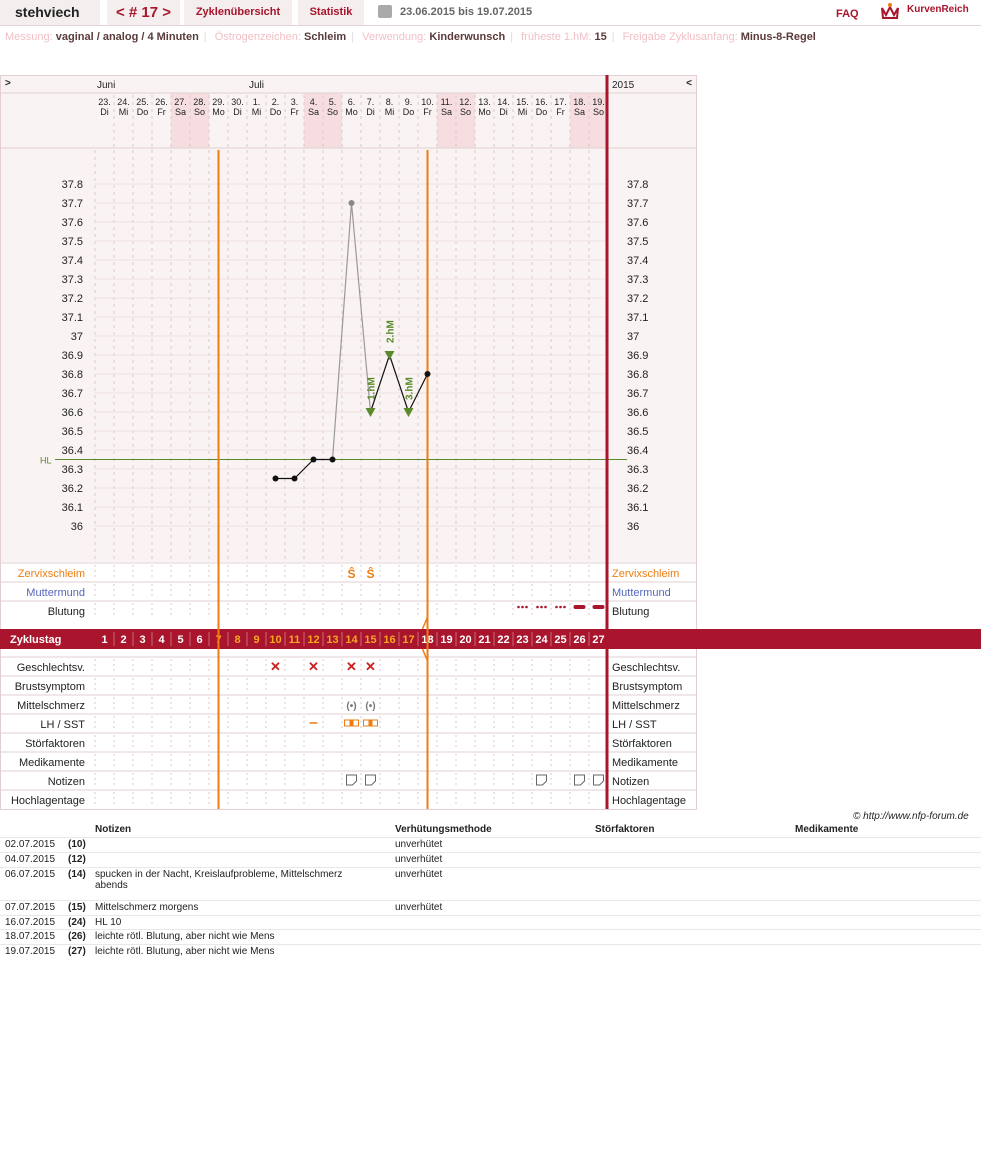  I want to click on y-tick-label-right: 37.7, so click(637, 204).